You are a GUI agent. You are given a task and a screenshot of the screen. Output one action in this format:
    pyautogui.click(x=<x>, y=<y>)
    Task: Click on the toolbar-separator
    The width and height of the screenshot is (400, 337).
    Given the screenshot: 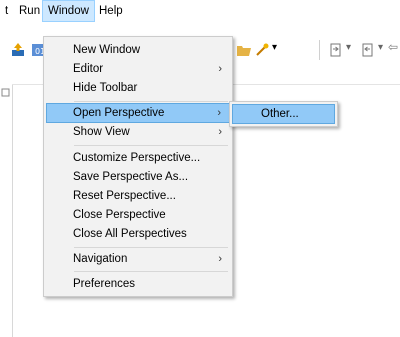 What is the action you would take?
    pyautogui.click(x=319, y=50)
    